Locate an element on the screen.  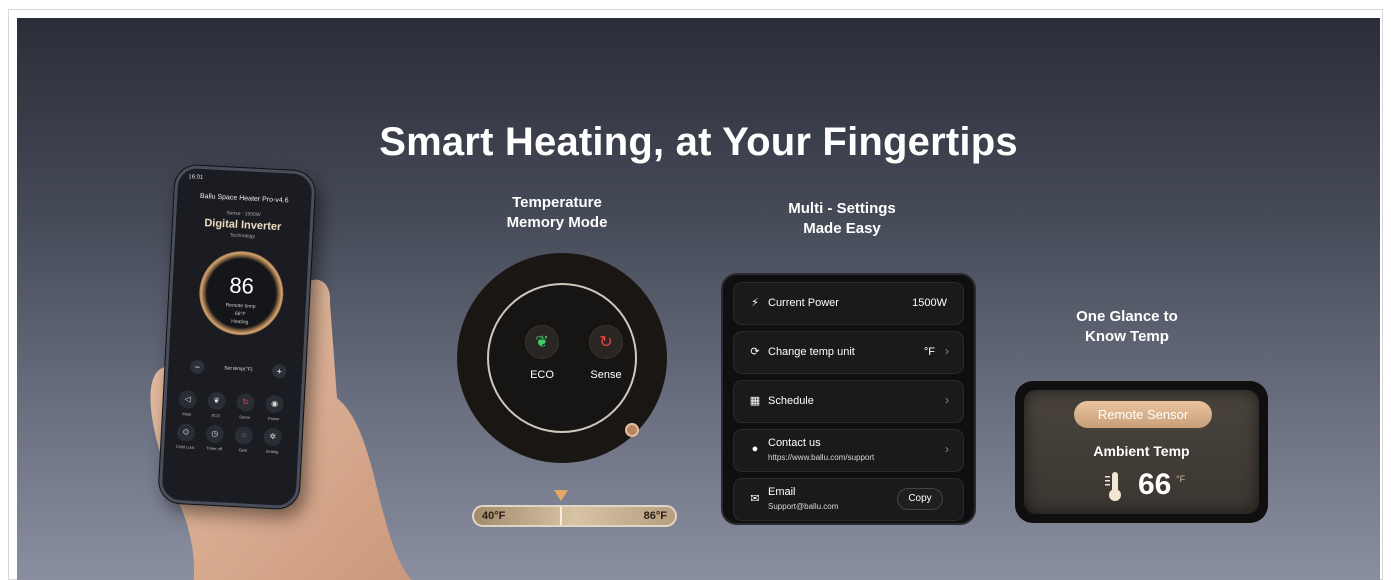
control-label-sense: Sense is located at coordinates (245, 417).